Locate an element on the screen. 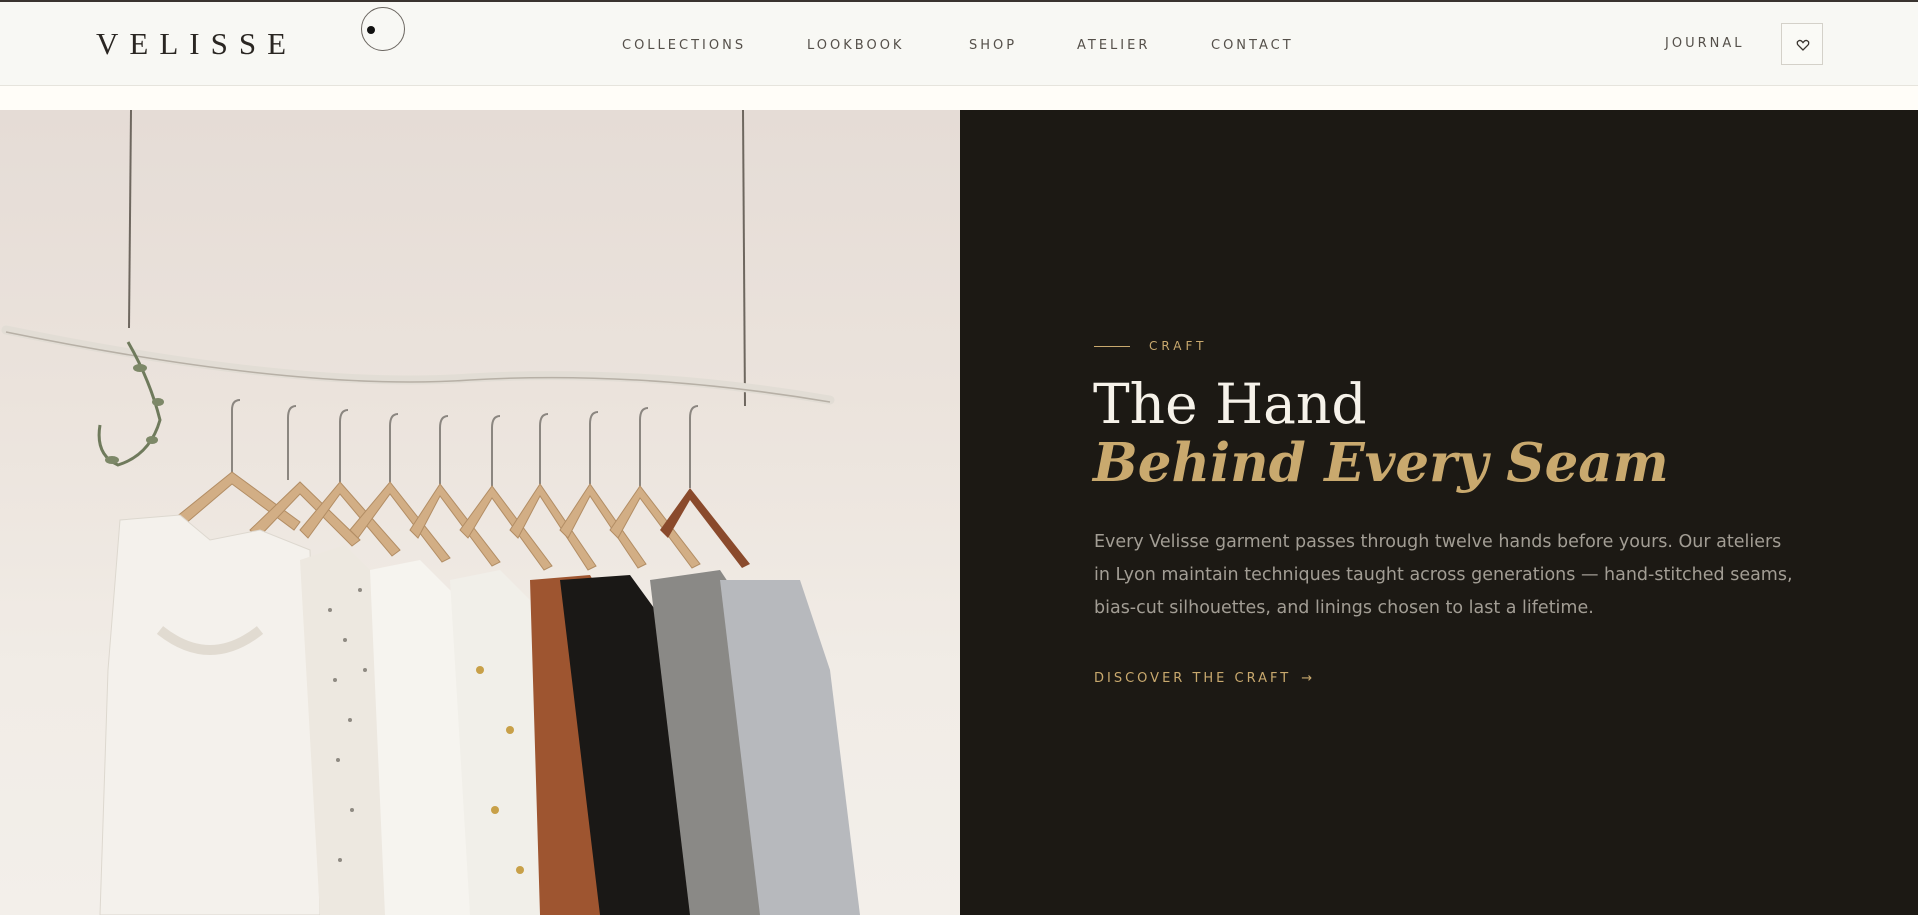  heading-line-1: The Hand is located at coordinates (1230, 404).